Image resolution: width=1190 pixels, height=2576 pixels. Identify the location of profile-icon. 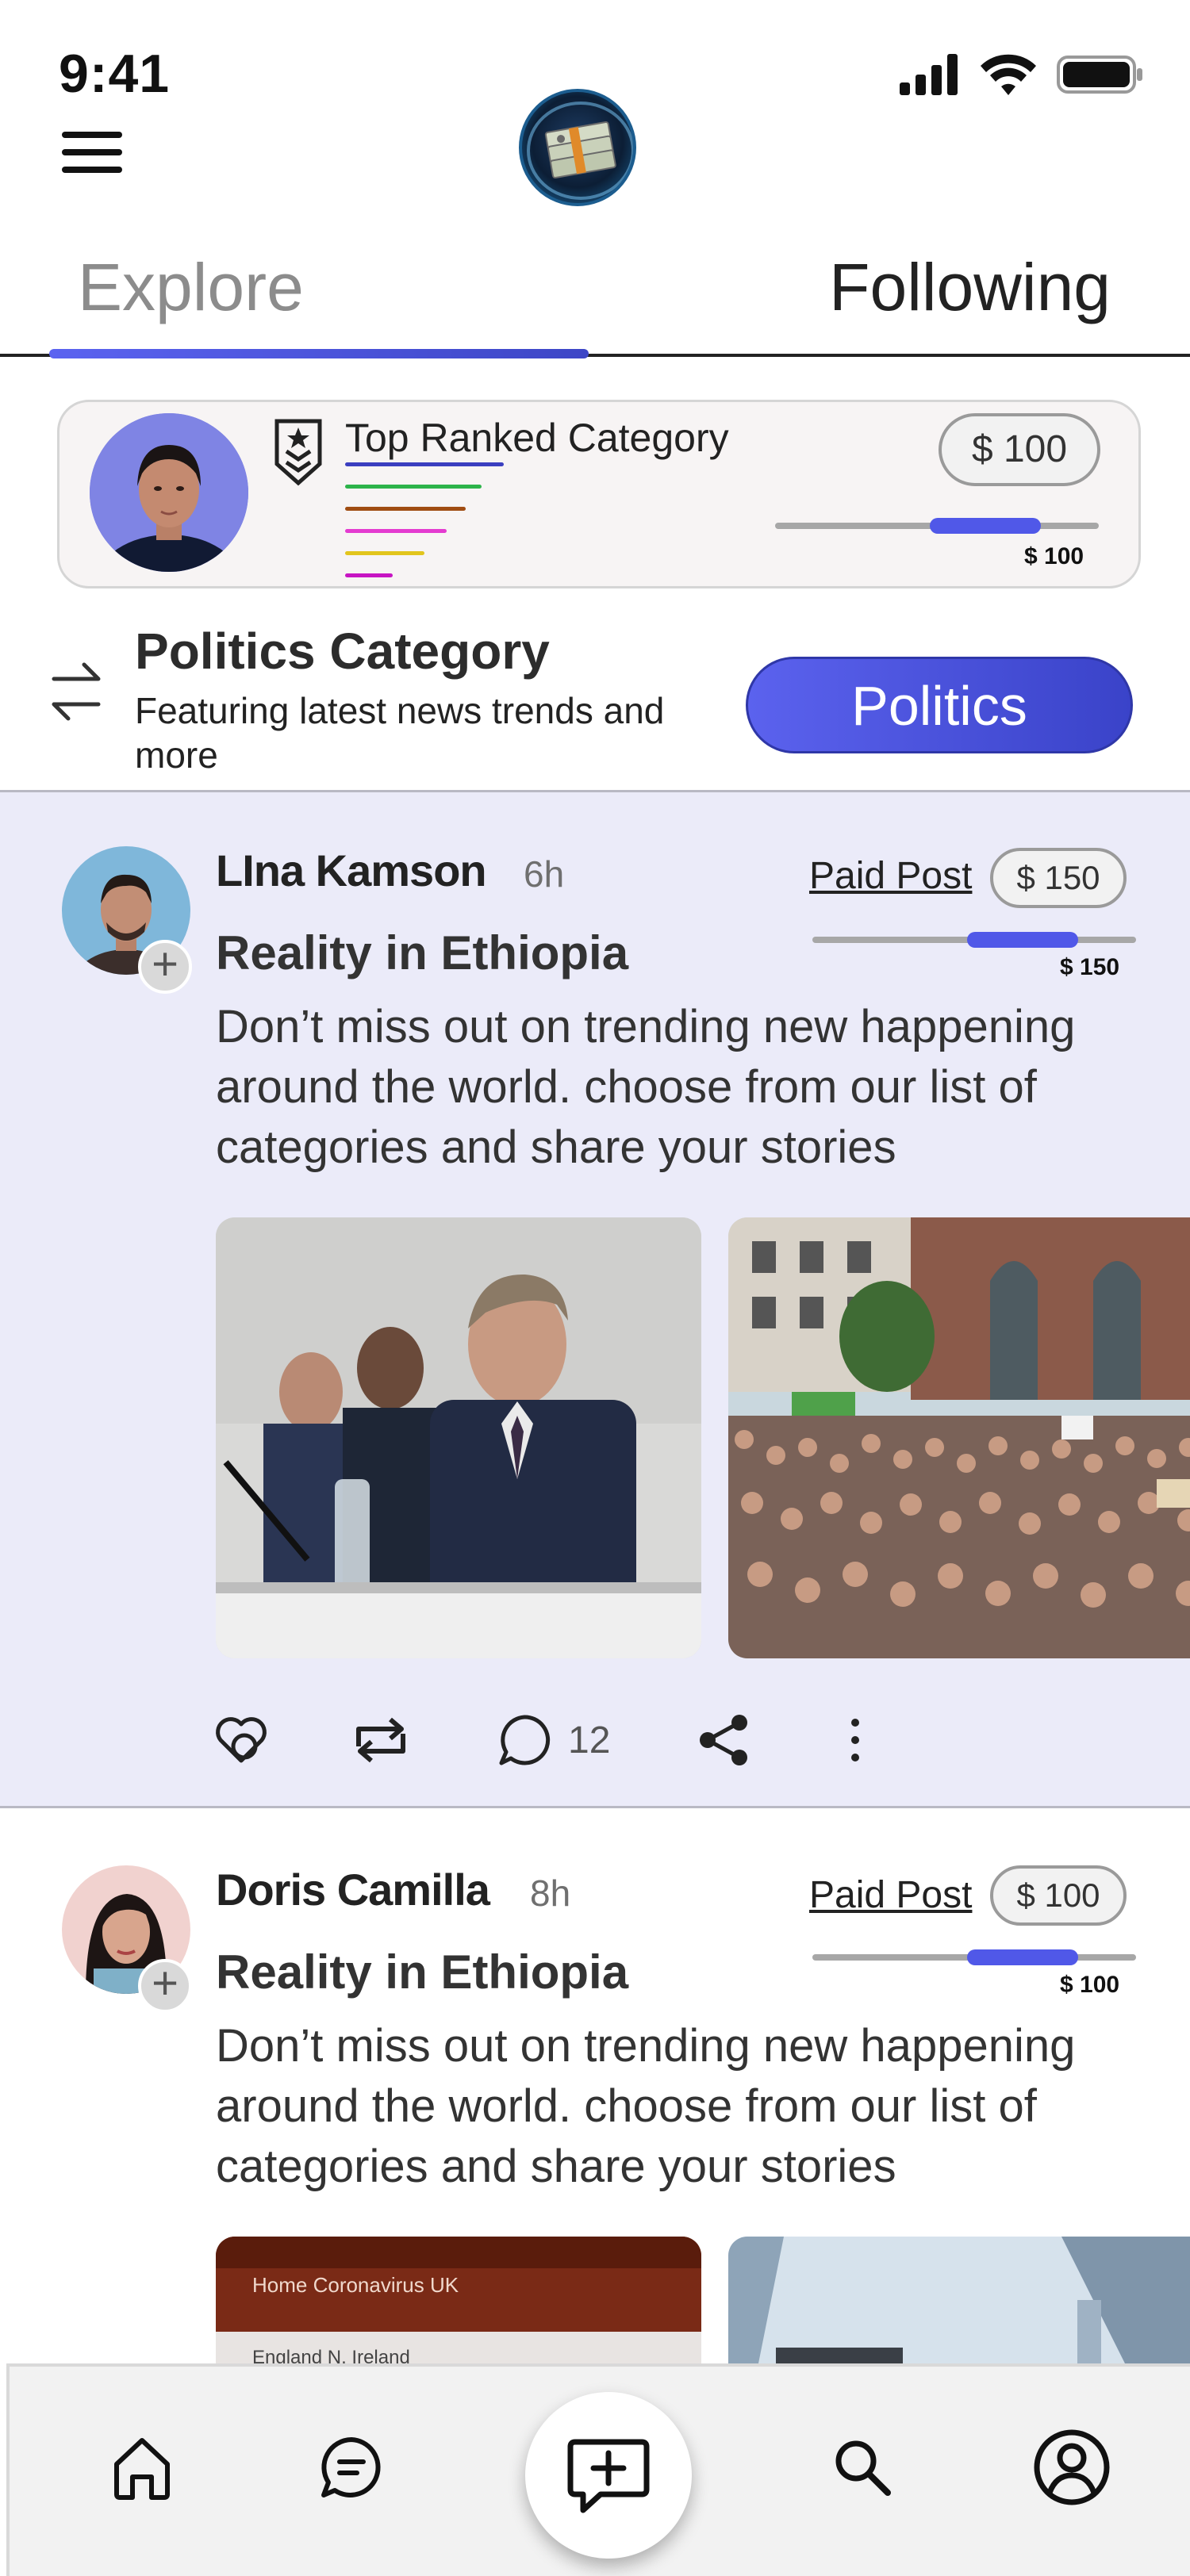
(1072, 2467).